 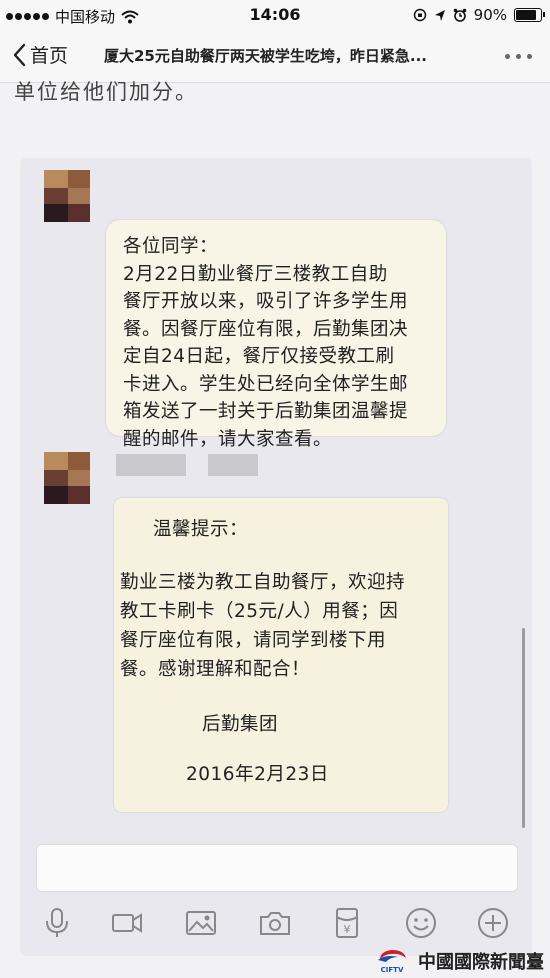 I want to click on message-line: 定自24日起，餐厅仅接受教工刷, so click(x=259, y=356).